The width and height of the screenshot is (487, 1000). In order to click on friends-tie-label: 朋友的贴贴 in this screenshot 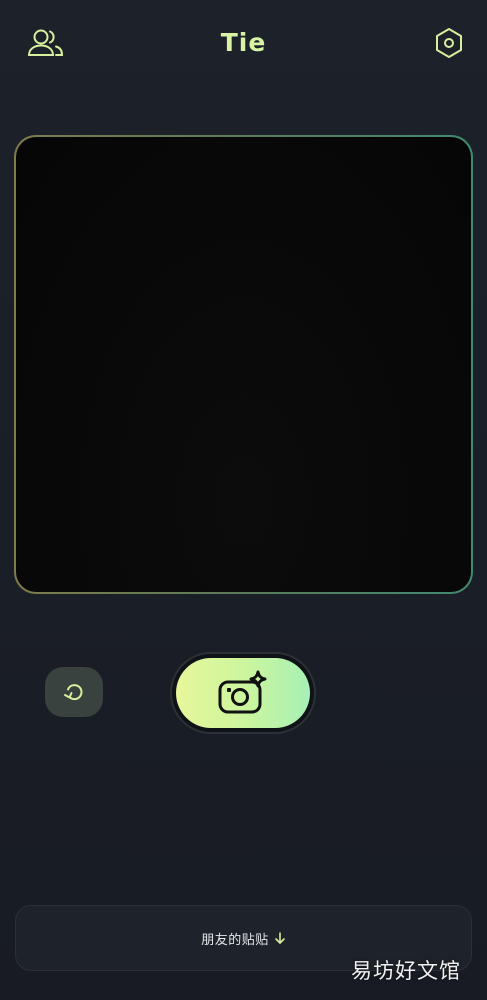, I will do `click(235, 940)`.